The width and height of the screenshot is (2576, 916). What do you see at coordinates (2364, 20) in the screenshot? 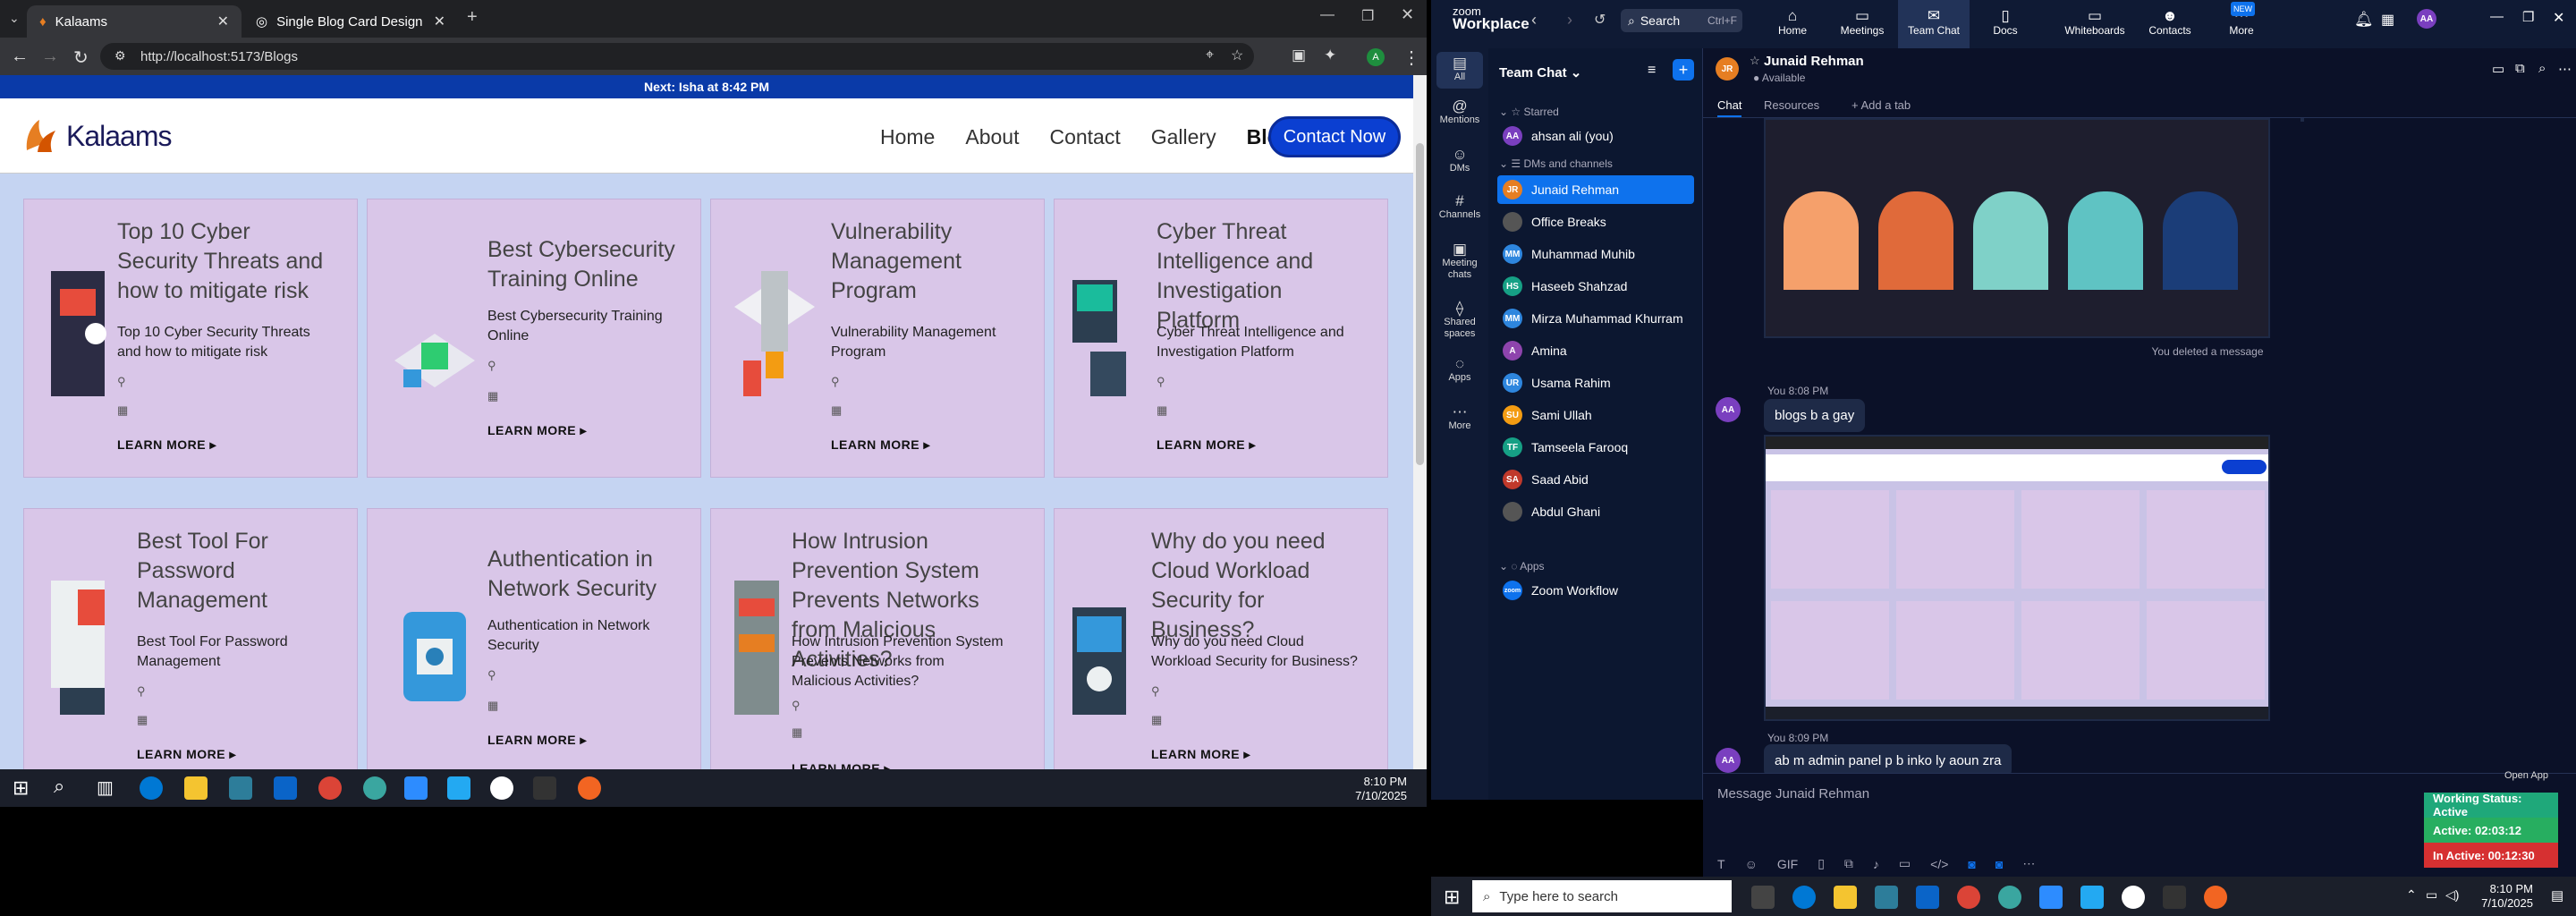
I see `notifications-bell-icon: 🔔︎` at bounding box center [2364, 20].